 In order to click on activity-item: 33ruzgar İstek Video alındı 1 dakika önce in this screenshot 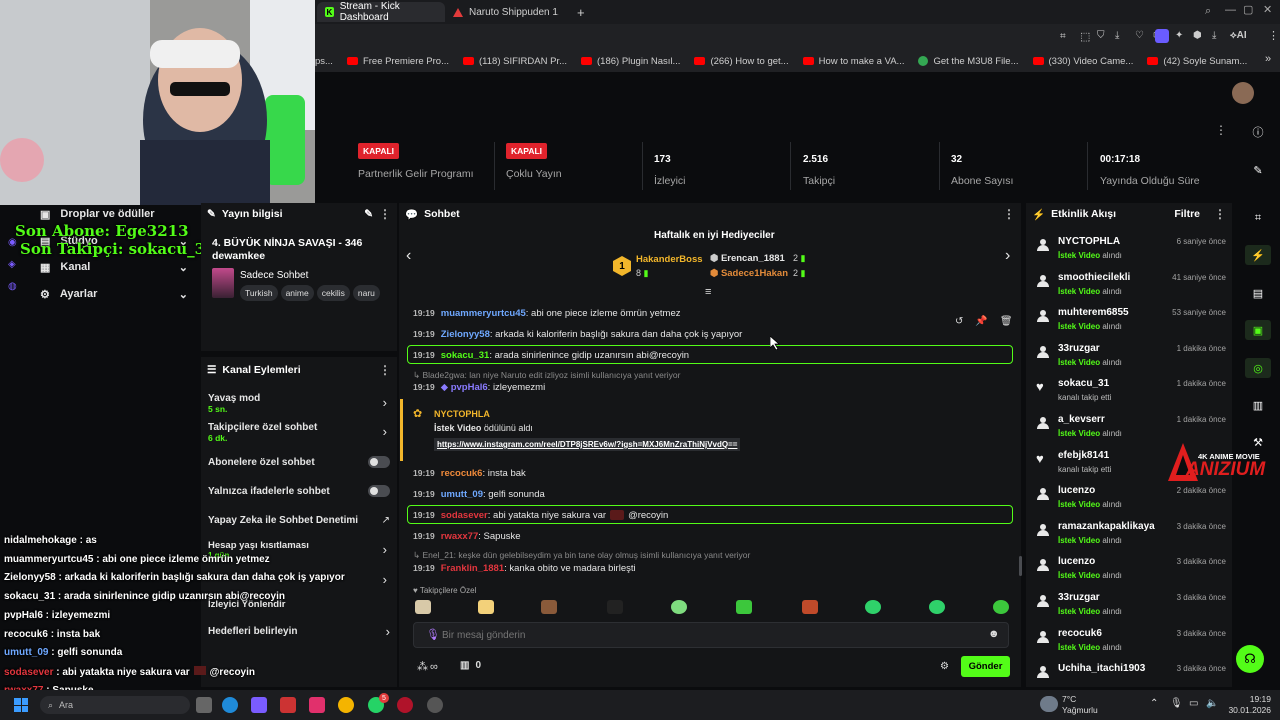, I will do `click(1131, 360)`.